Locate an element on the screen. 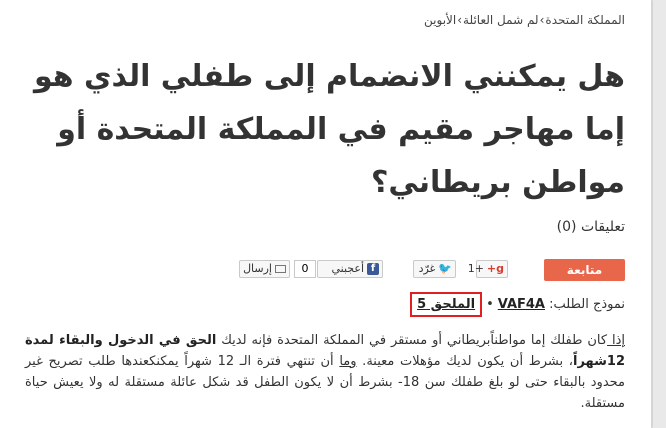 This screenshot has height=428, width=666. gplus-label: +1 is located at coordinates (475, 268).